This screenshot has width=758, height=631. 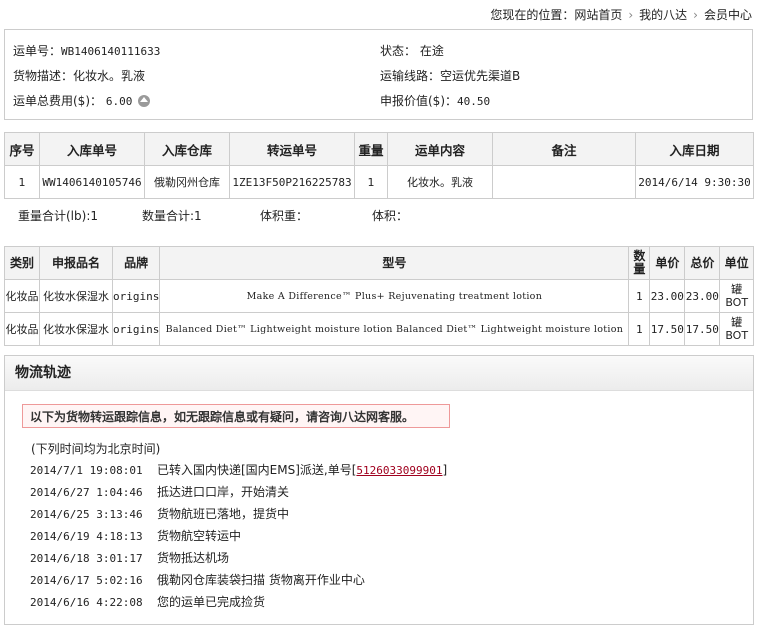 What do you see at coordinates (474, 101) in the screenshot?
I see `declared-value-value: 40.50` at bounding box center [474, 101].